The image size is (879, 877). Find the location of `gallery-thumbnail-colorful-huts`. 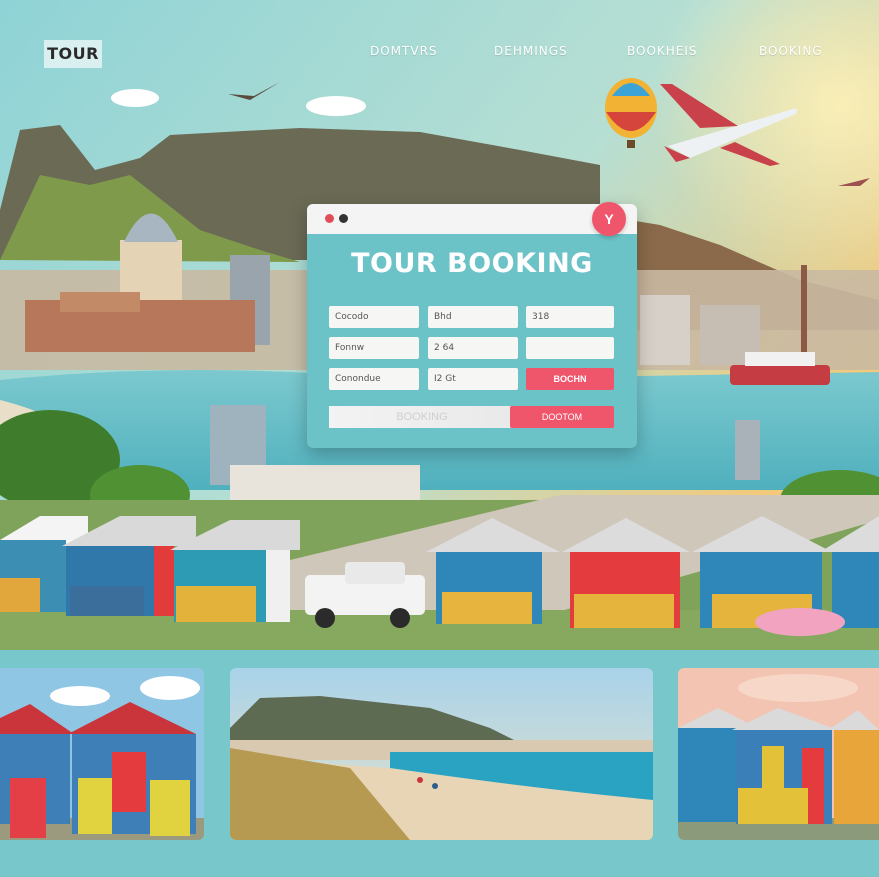

gallery-thumbnail-colorful-huts is located at coordinates (778, 754).